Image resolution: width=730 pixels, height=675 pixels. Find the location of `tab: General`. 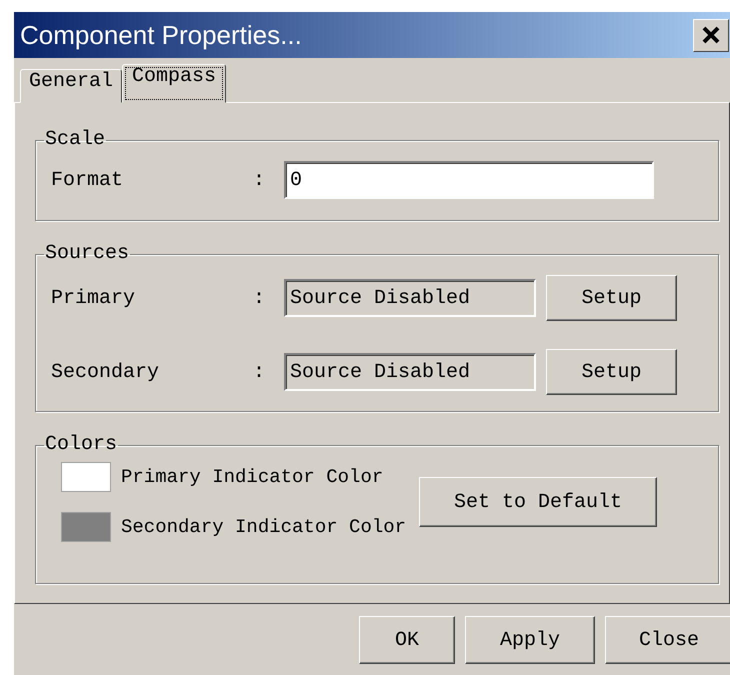

tab: General is located at coordinates (71, 86).